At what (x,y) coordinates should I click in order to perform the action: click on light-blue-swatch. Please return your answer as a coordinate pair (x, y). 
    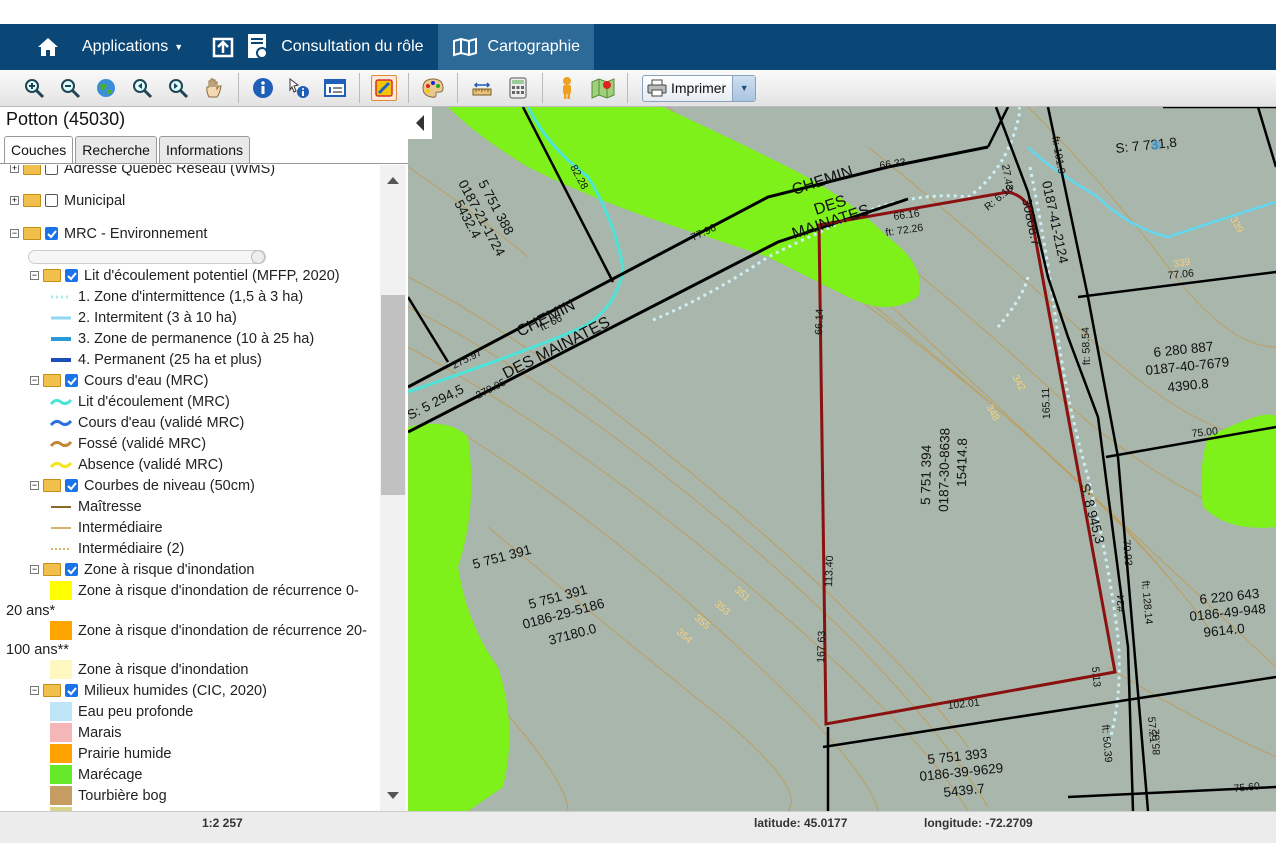
    Looking at the image, I should click on (61, 711).